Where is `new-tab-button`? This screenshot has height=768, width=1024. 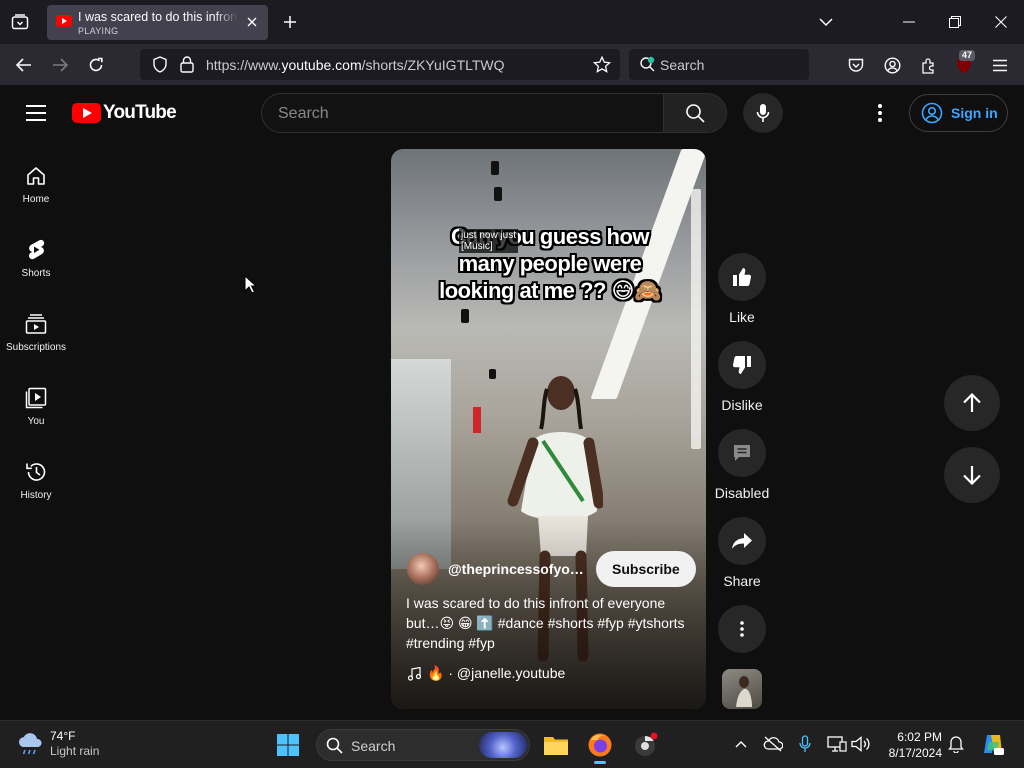 new-tab-button is located at coordinates (290, 22).